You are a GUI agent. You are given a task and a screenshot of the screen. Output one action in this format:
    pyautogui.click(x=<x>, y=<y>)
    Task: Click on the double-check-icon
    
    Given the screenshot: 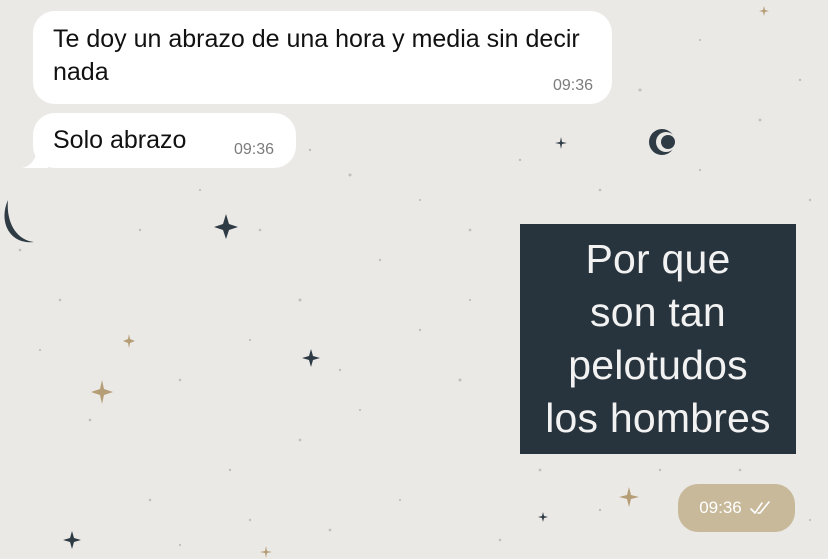 What is the action you would take?
    pyautogui.click(x=759, y=507)
    